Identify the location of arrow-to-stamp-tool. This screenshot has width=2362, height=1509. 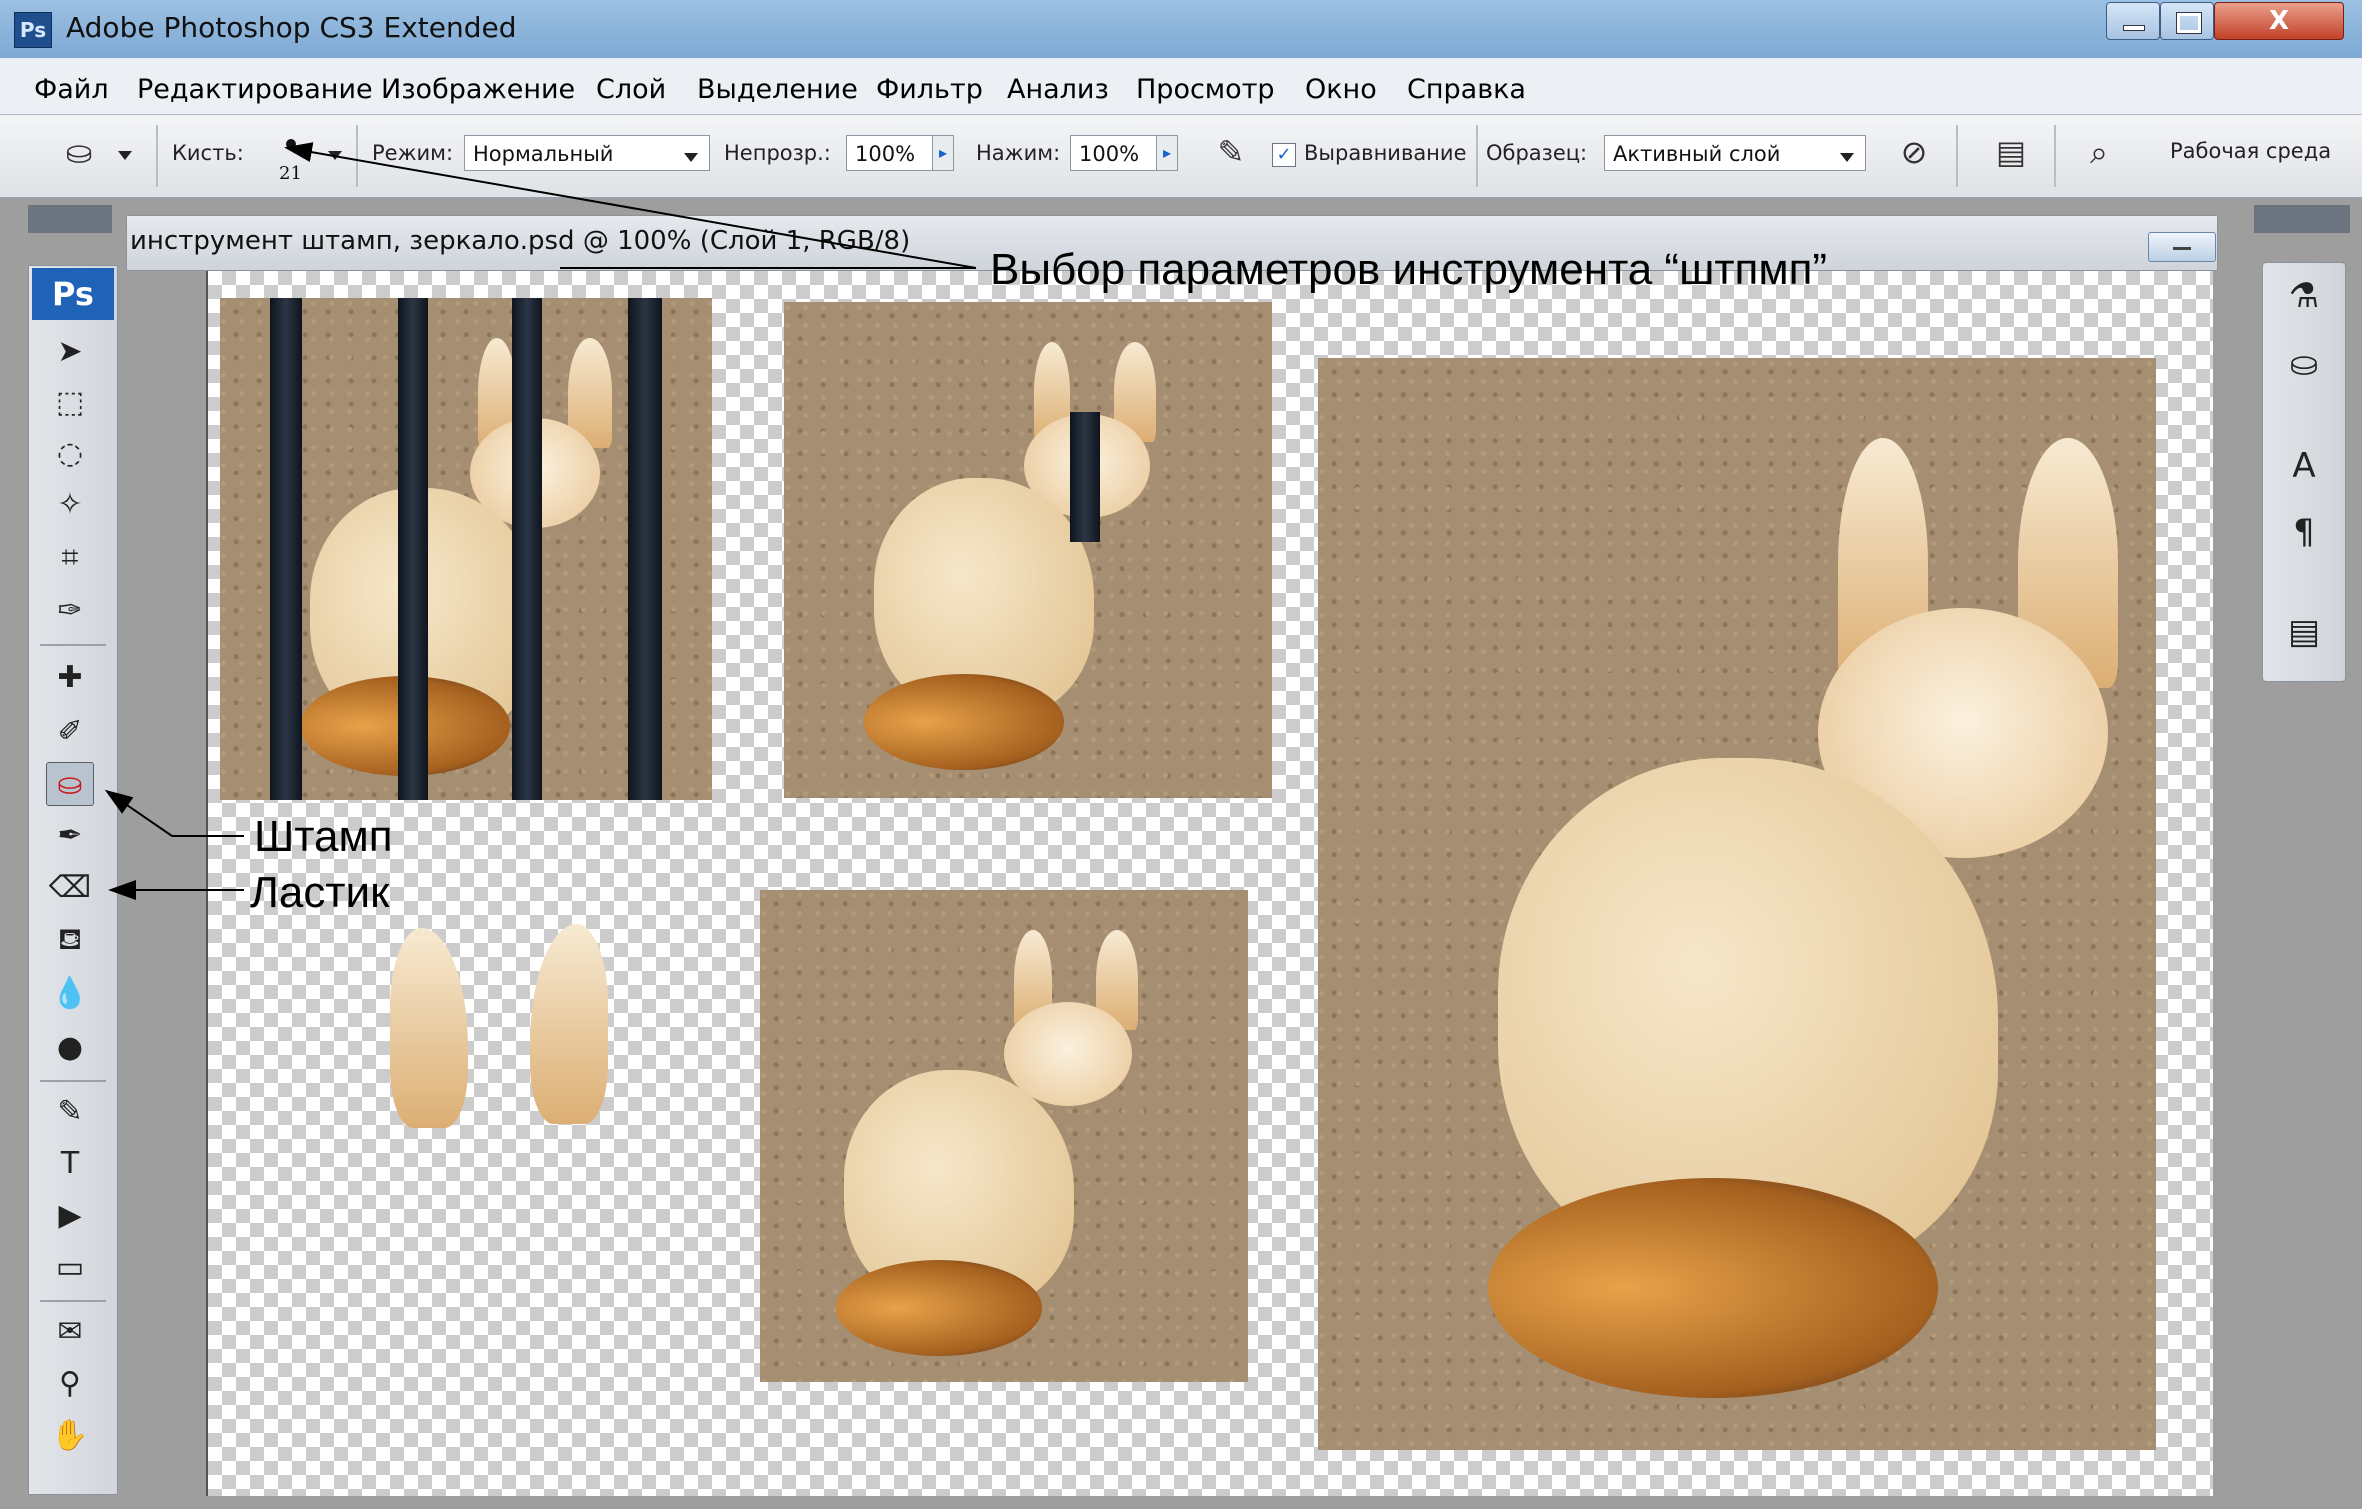
(174, 813).